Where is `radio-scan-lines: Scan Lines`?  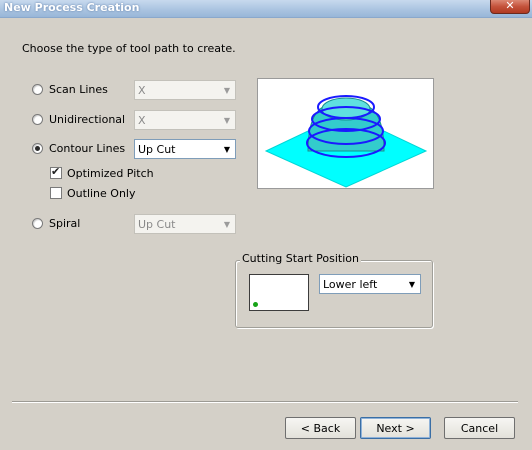
radio-scan-lines: Scan Lines is located at coordinates (70, 89).